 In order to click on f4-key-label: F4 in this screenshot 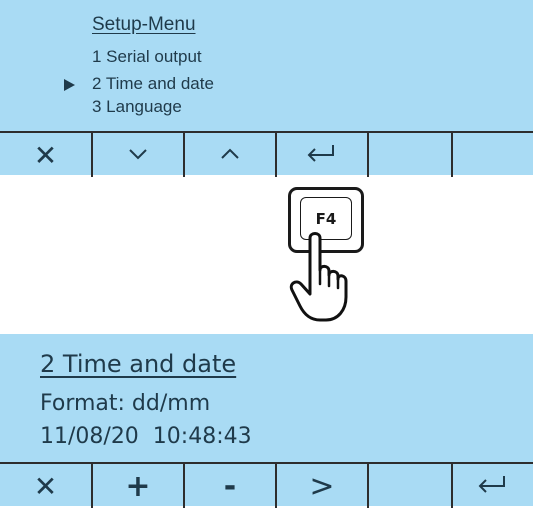, I will do `click(326, 219)`.